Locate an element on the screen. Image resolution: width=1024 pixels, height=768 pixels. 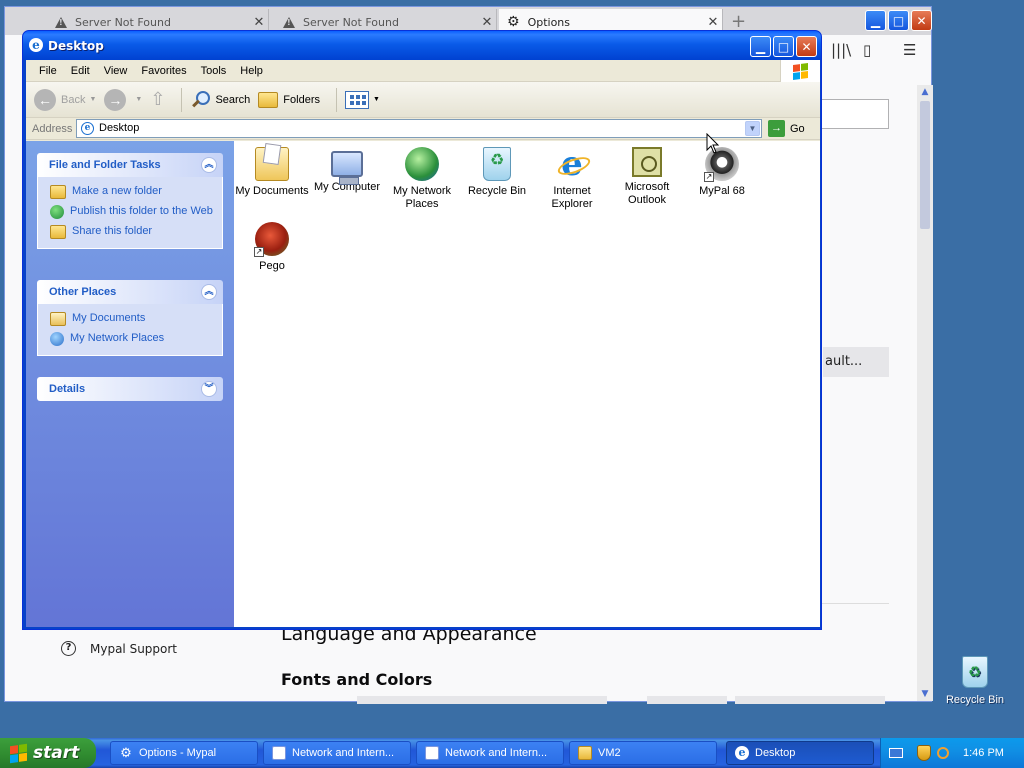
address-input: e Desktop ▼ is located at coordinates (419, 128).